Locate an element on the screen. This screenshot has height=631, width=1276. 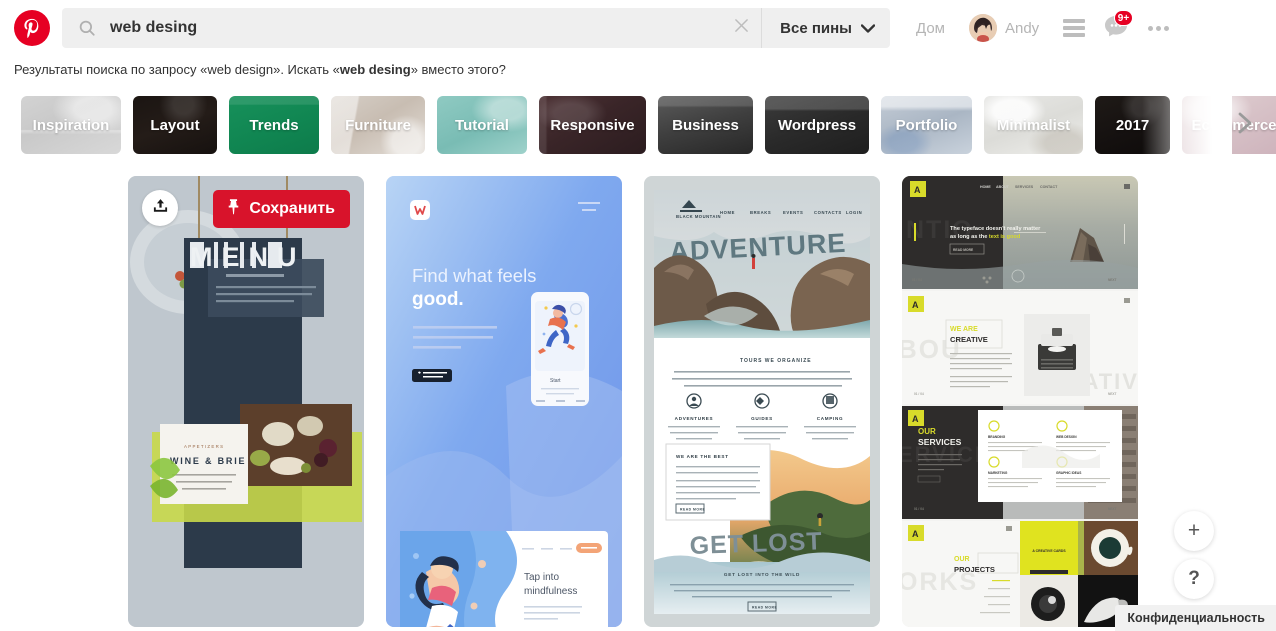
svg-text: MENU is located at coordinates (248, 257).